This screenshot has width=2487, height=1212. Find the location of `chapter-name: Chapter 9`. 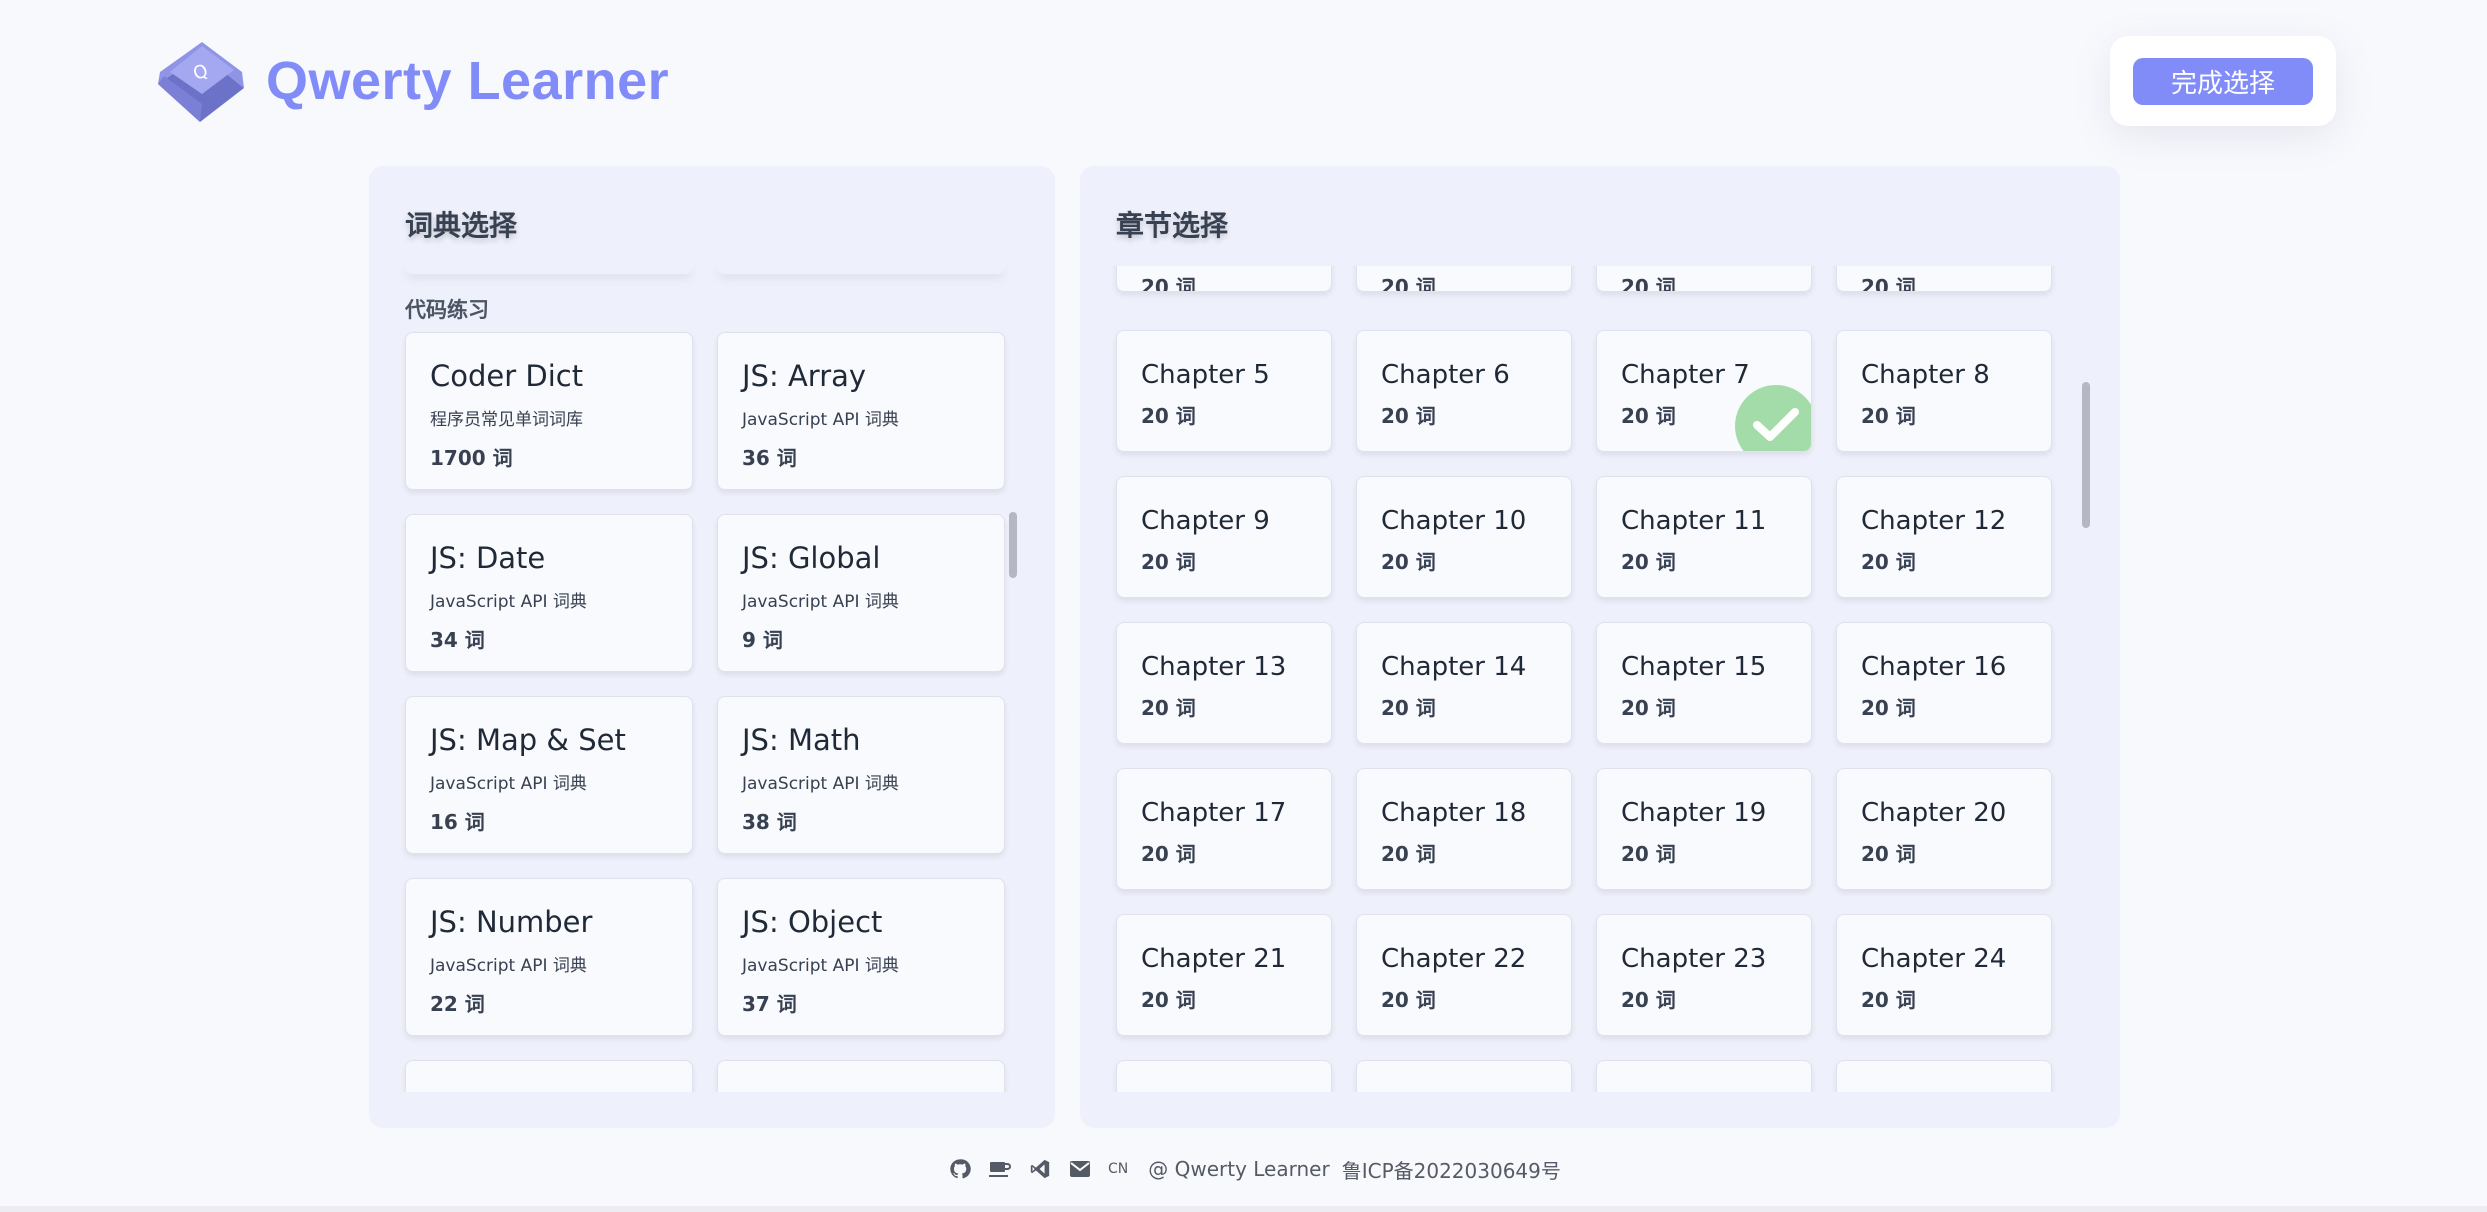

chapter-name: Chapter 9 is located at coordinates (1205, 521).